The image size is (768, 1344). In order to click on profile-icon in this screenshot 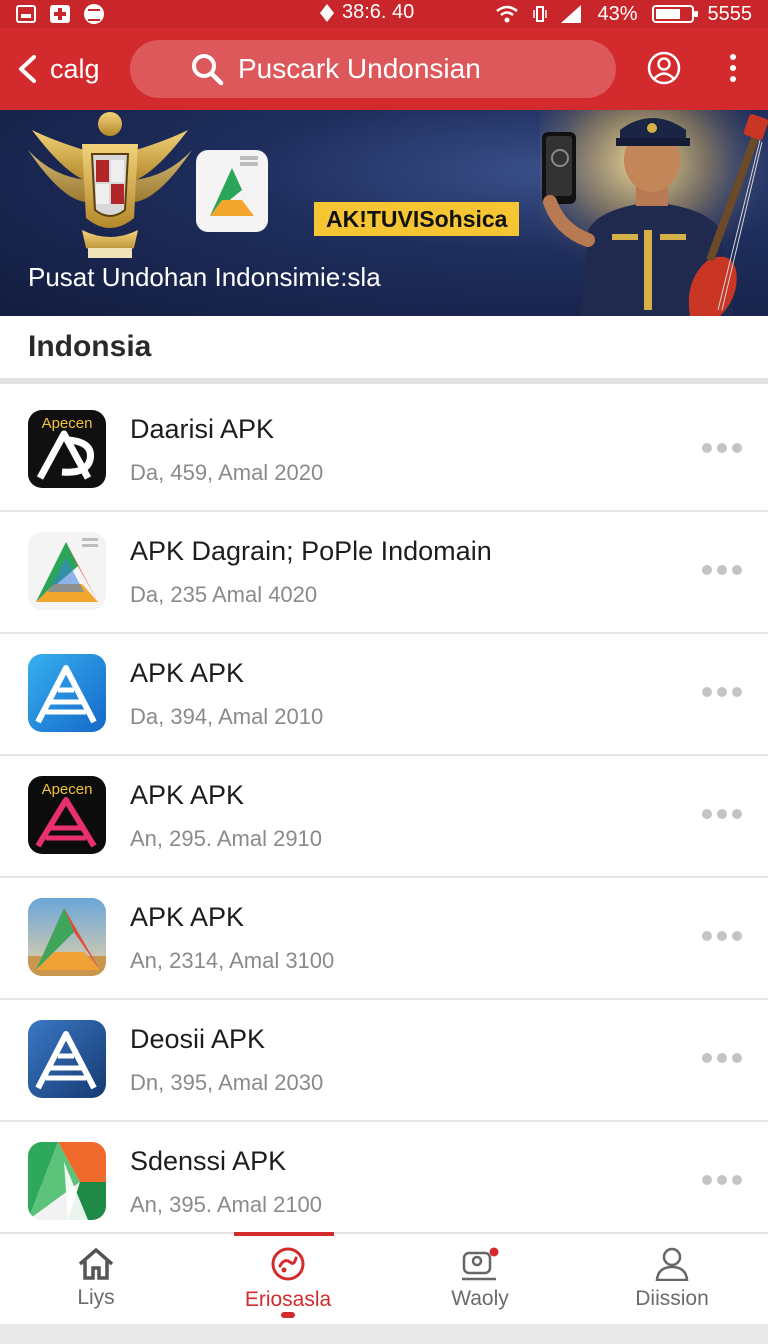, I will do `click(672, 1264)`.